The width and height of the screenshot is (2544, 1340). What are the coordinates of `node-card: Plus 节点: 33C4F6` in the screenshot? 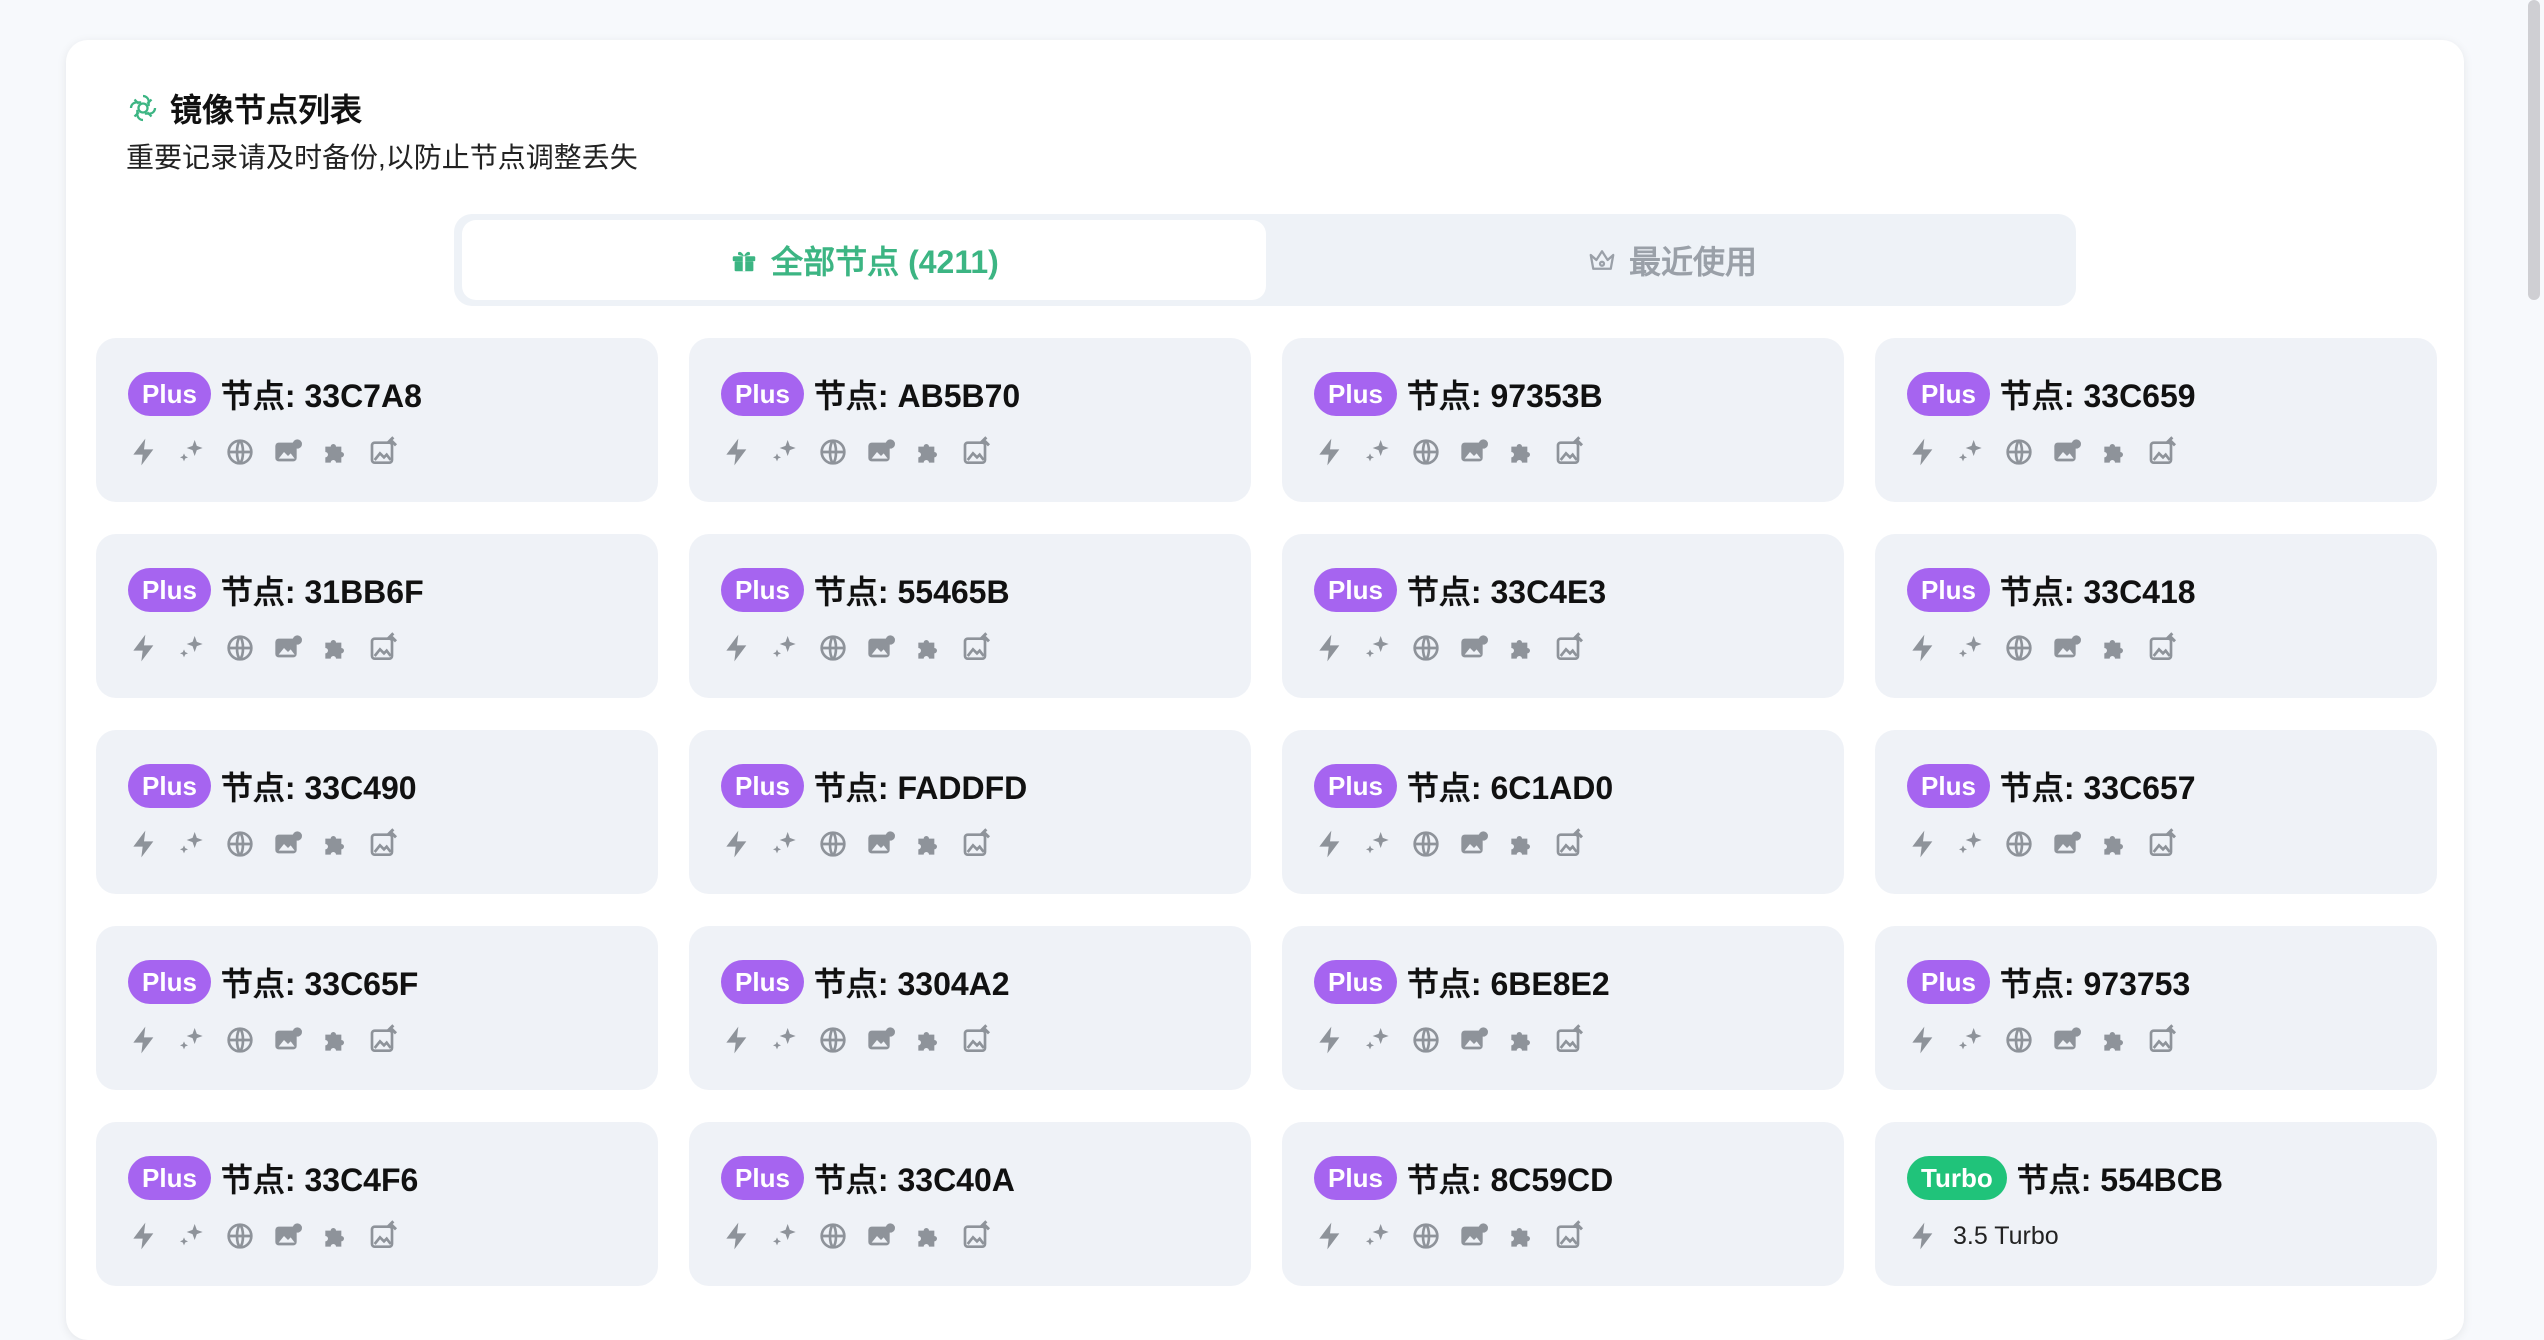 It's located at (377, 1204).